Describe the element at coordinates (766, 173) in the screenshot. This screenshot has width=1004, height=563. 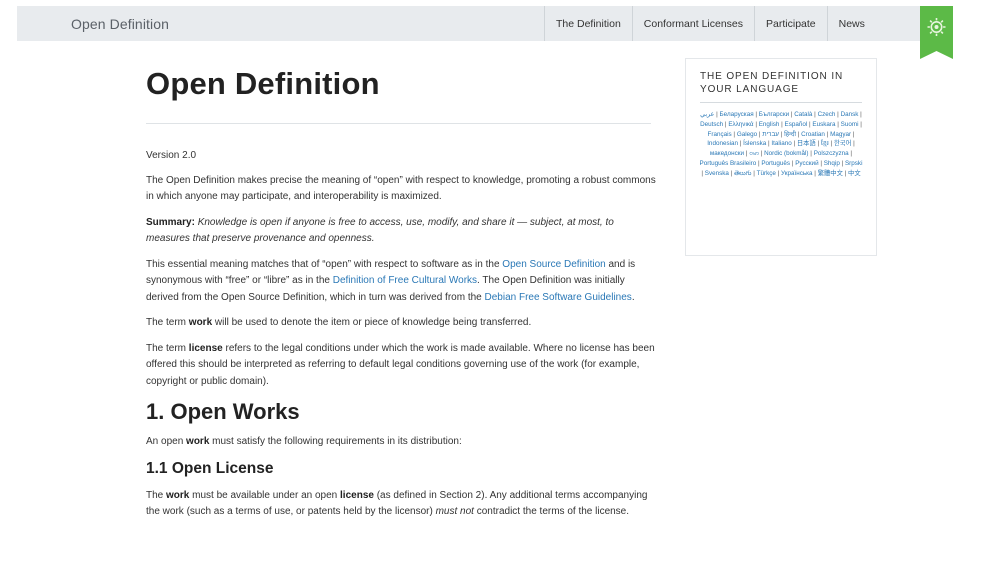
I see `language-link: Türkçe` at that location.